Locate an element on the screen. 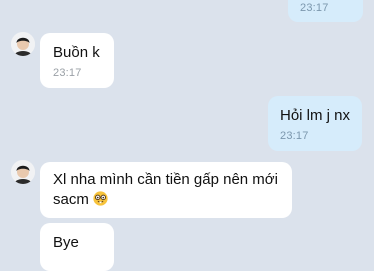 The height and width of the screenshot is (271, 374). nerd-face-emoji-icon is located at coordinates (100, 198).